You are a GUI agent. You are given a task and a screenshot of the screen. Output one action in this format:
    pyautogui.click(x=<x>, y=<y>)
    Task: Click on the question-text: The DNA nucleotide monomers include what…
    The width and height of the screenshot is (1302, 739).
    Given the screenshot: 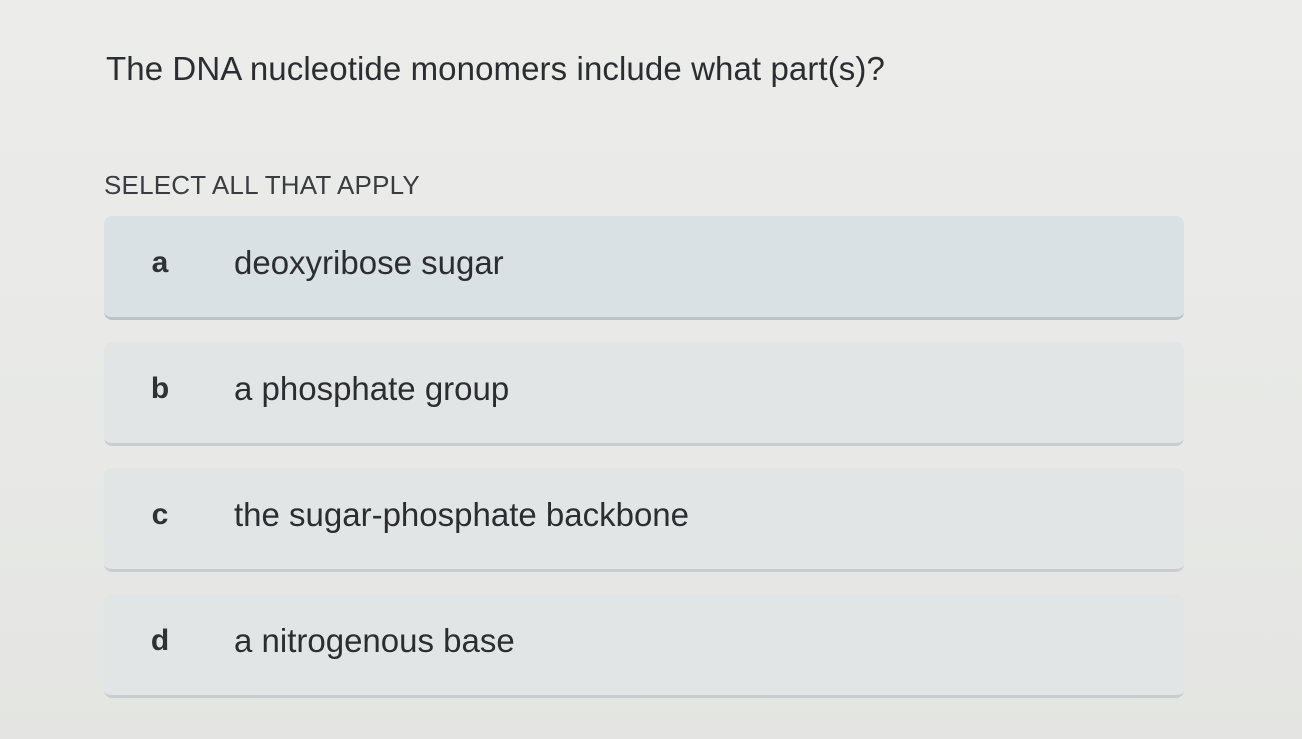 What is the action you would take?
    pyautogui.click(x=495, y=68)
    